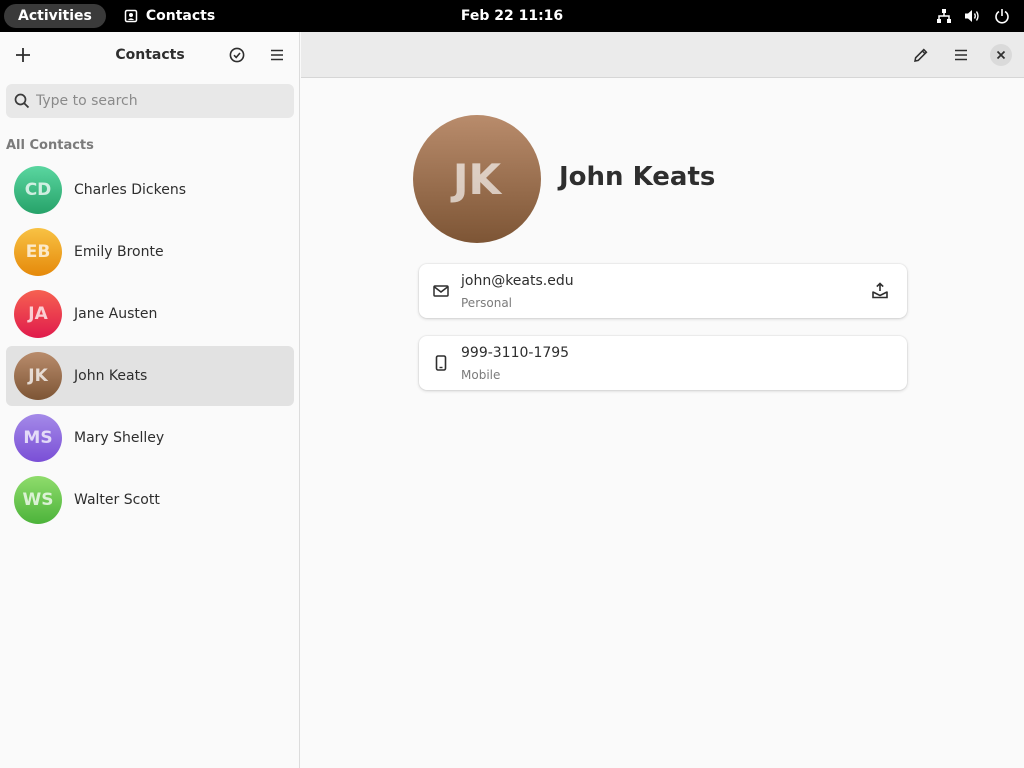 Image resolution: width=1024 pixels, height=768 pixels. Describe the element at coordinates (517, 281) in the screenshot. I see `email-value: john@keats.edu` at that location.